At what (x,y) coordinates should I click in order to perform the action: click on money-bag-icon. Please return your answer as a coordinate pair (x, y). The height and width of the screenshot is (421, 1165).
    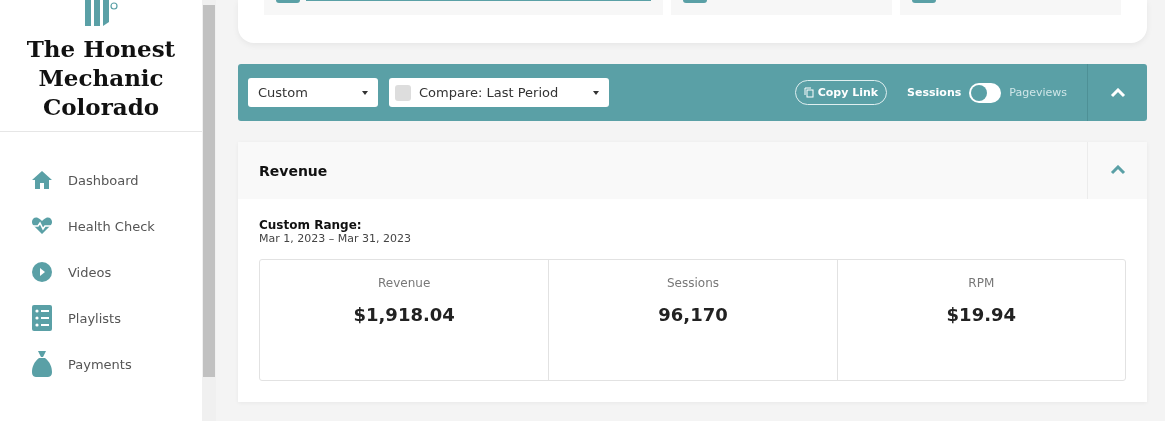
    Looking at the image, I should click on (42, 364).